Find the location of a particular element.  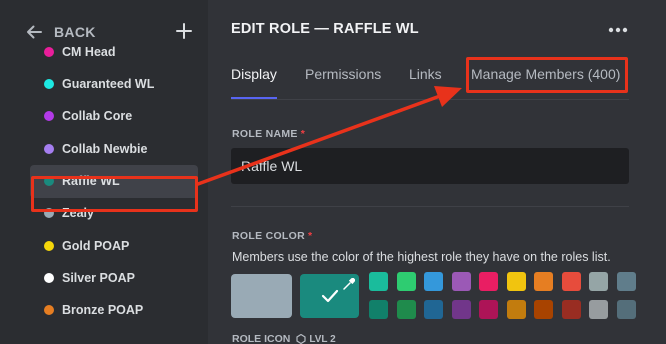

role-item: Guaranteed WL is located at coordinates (114, 84).